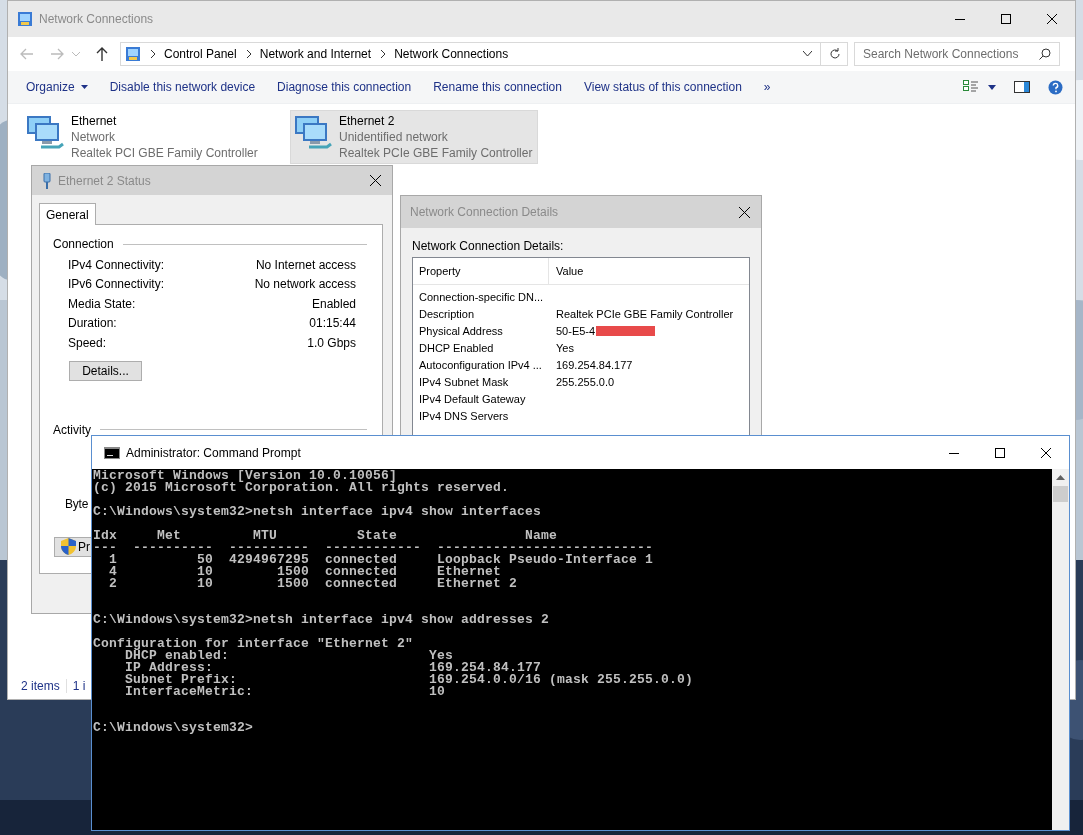  Describe the element at coordinates (436, 153) in the screenshot. I see `adapter-name: Realtek PCIe GBE Family Controller` at that location.